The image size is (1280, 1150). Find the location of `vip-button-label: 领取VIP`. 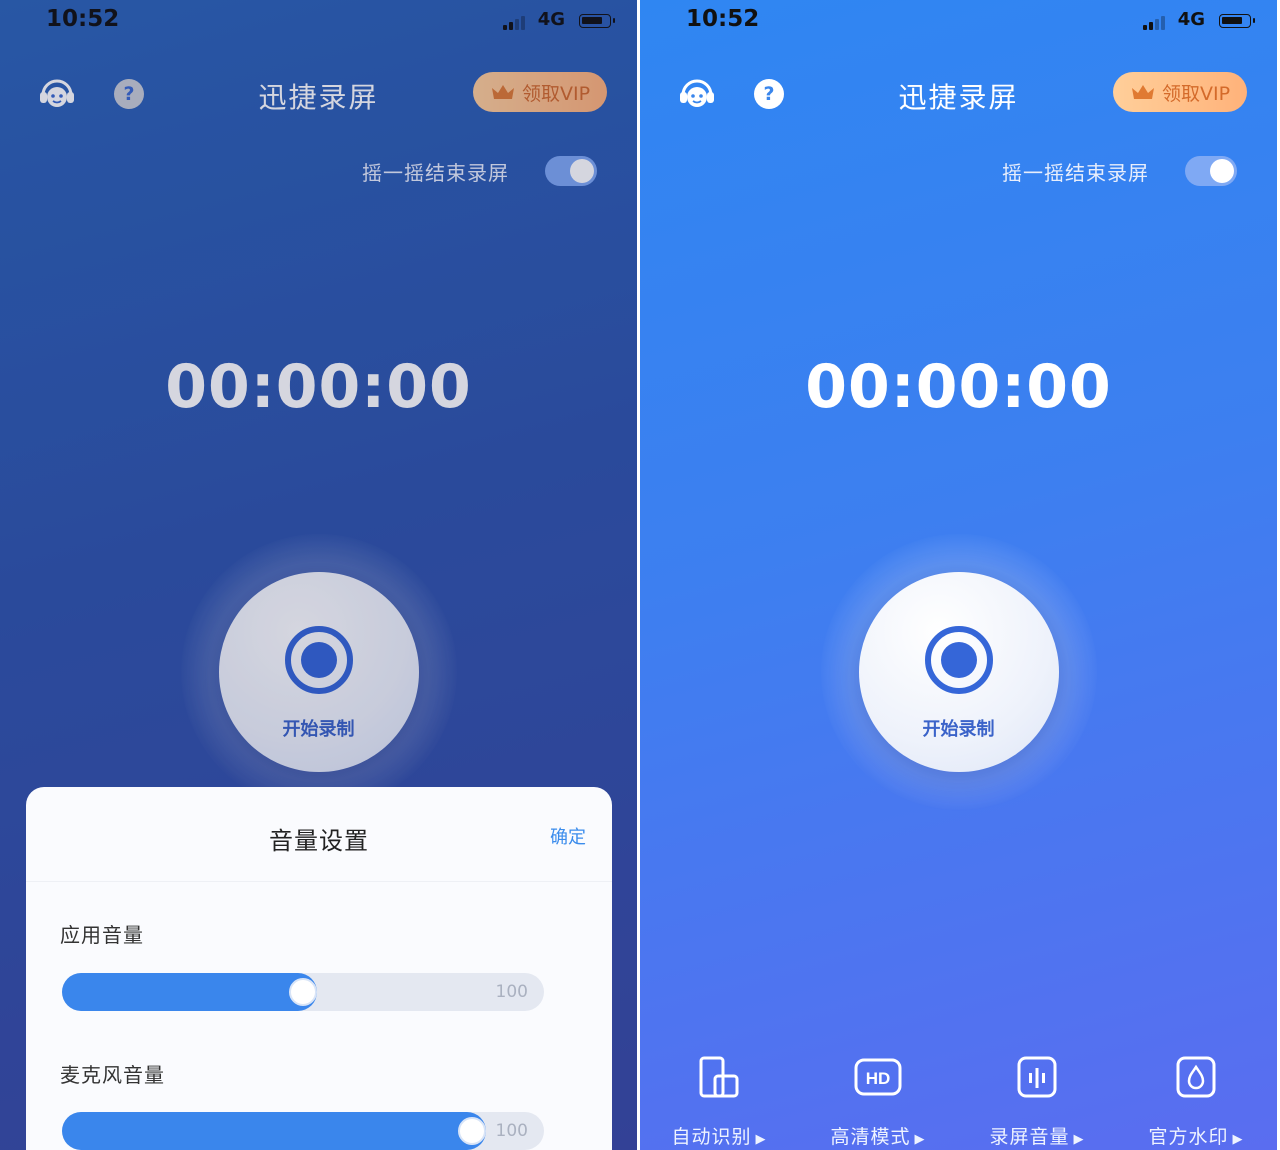

vip-button-label: 领取VIP is located at coordinates (1196, 93).